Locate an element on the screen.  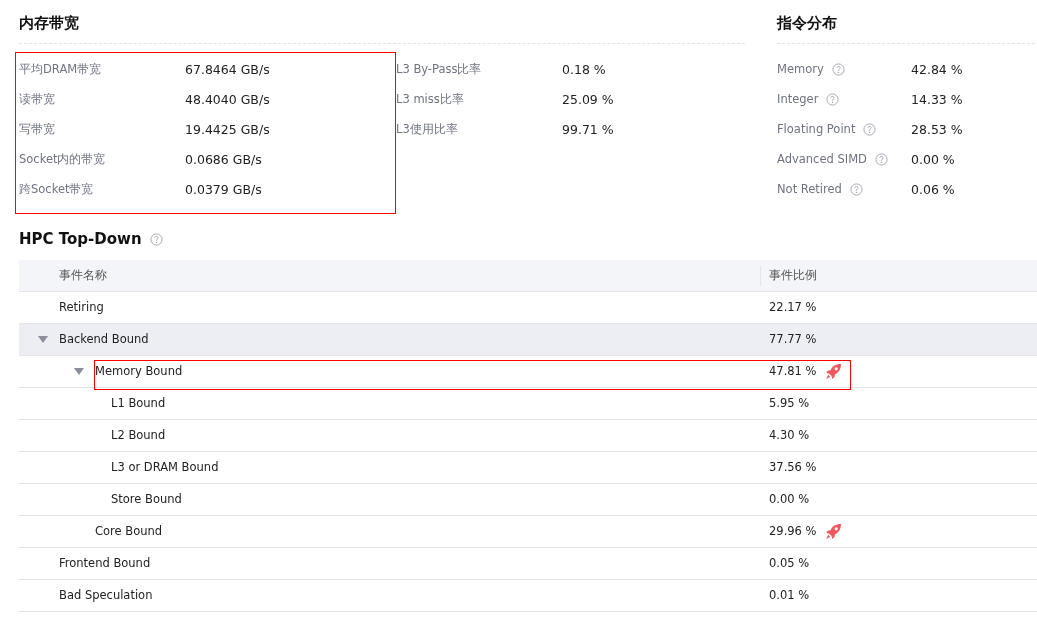
metric-value: 0.0379 GB/s is located at coordinates (223, 189).